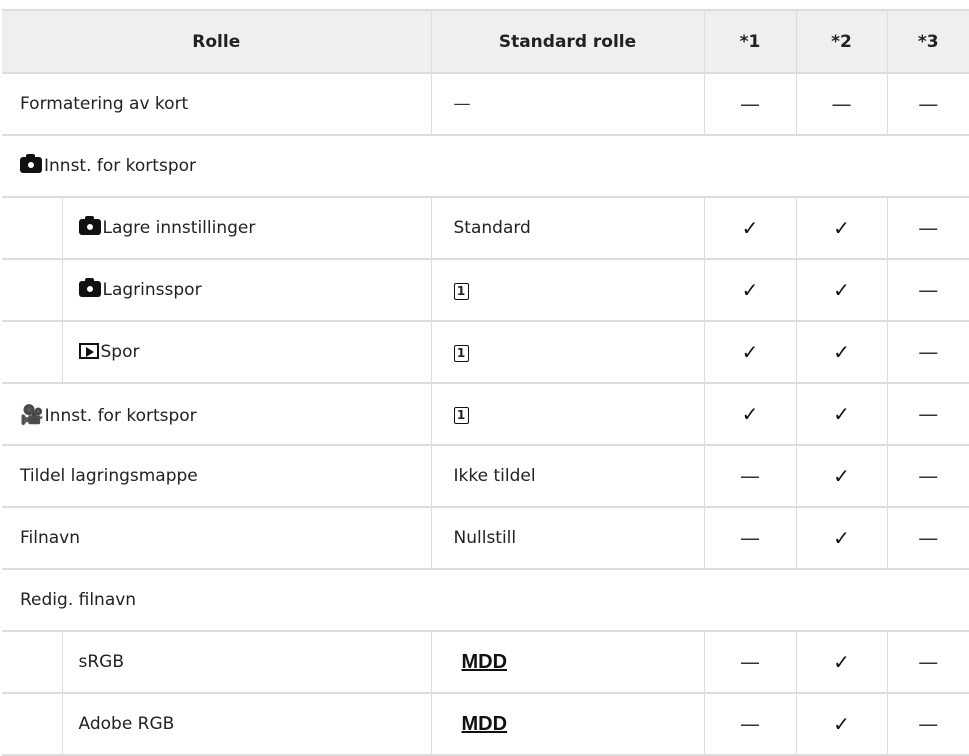  Describe the element at coordinates (567, 41) in the screenshot. I see `header-default: Standard rolle` at that location.